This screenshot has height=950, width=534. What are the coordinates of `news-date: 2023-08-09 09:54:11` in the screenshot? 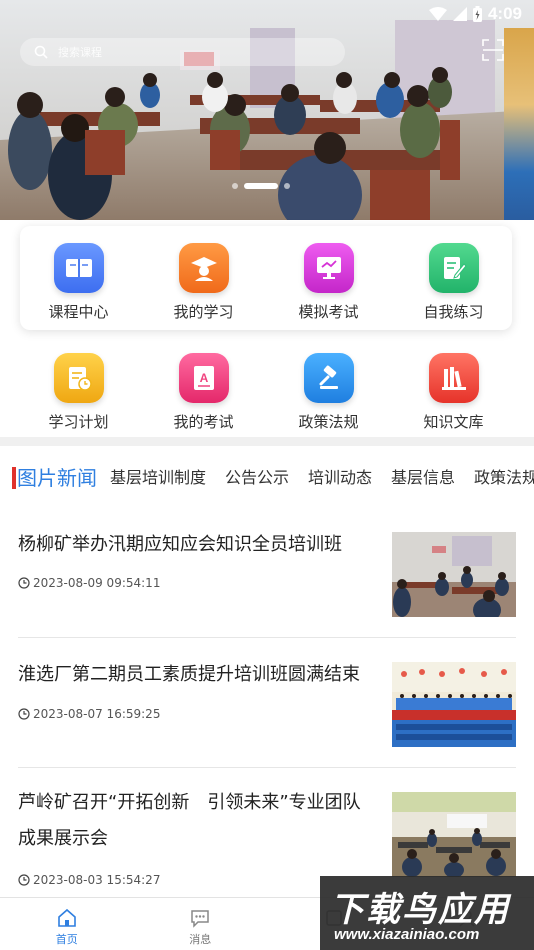 It's located at (89, 583).